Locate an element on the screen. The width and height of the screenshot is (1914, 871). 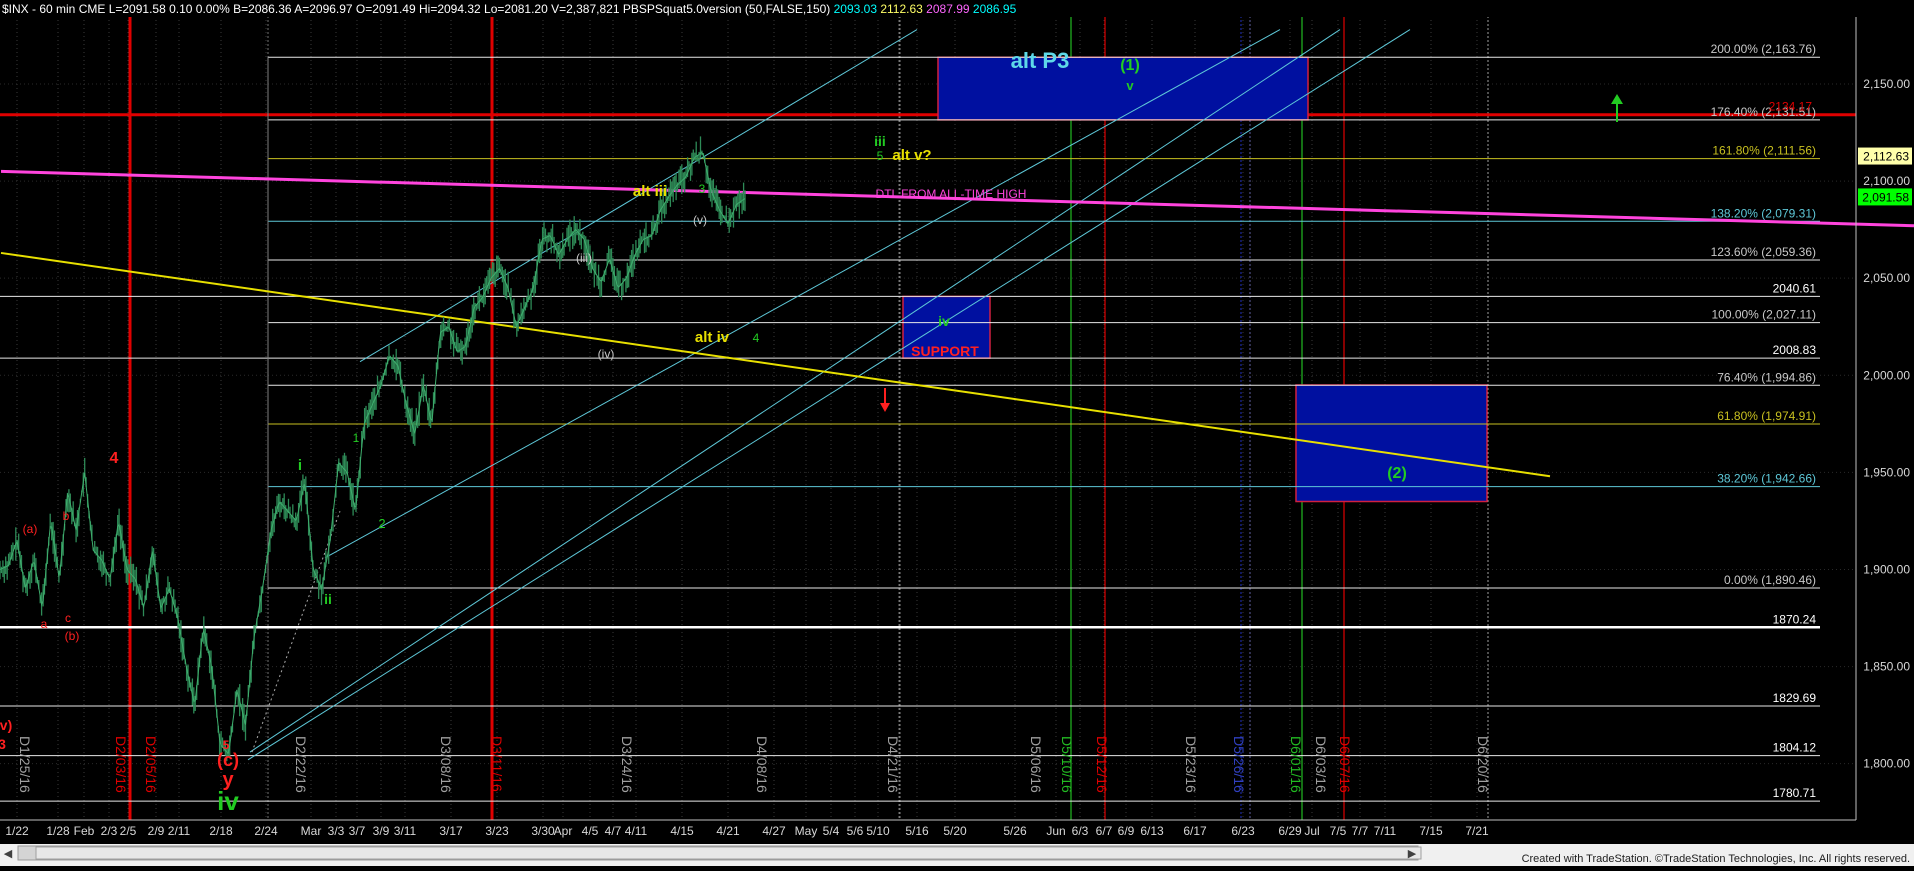
date-marker-label: D2/05/16 is located at coordinates (151, 764).